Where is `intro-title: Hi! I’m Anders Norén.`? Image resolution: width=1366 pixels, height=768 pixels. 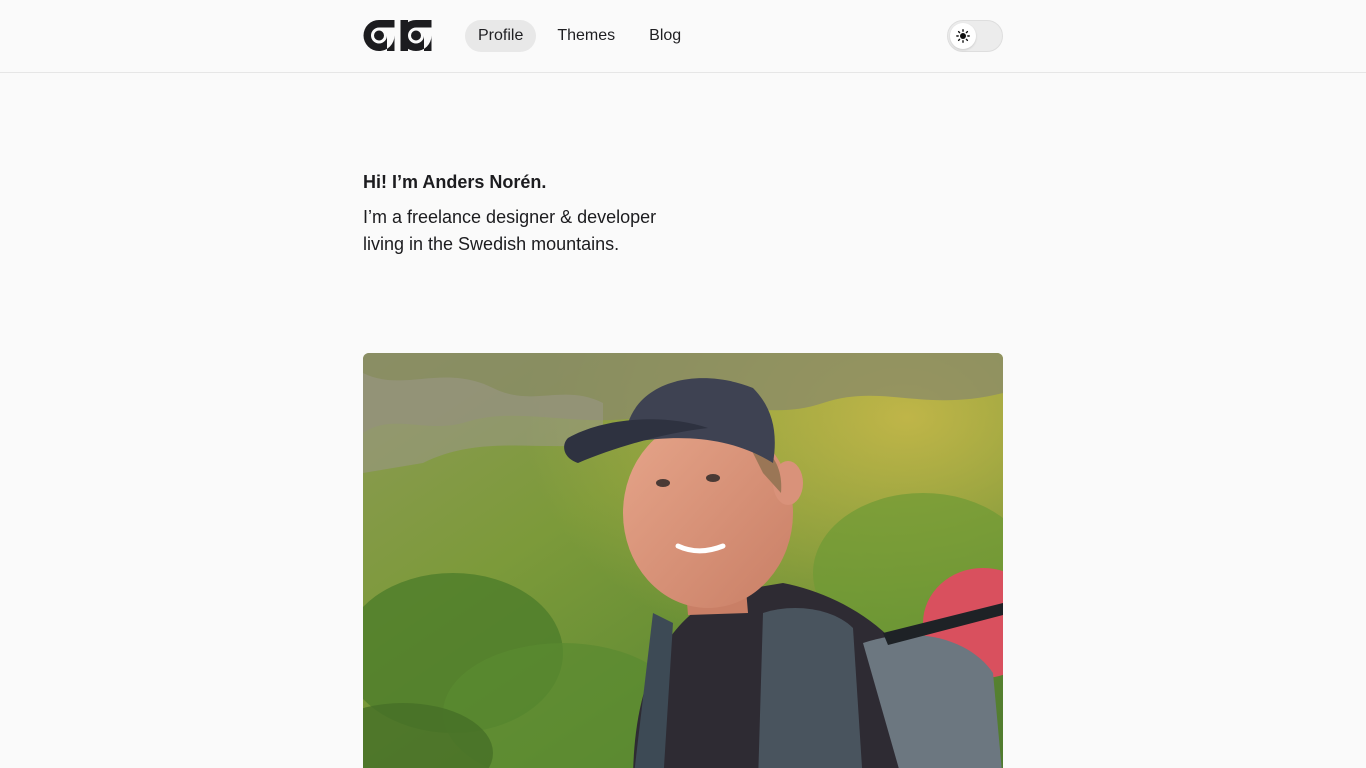 intro-title: Hi! I’m Anders Norén. is located at coordinates (455, 182).